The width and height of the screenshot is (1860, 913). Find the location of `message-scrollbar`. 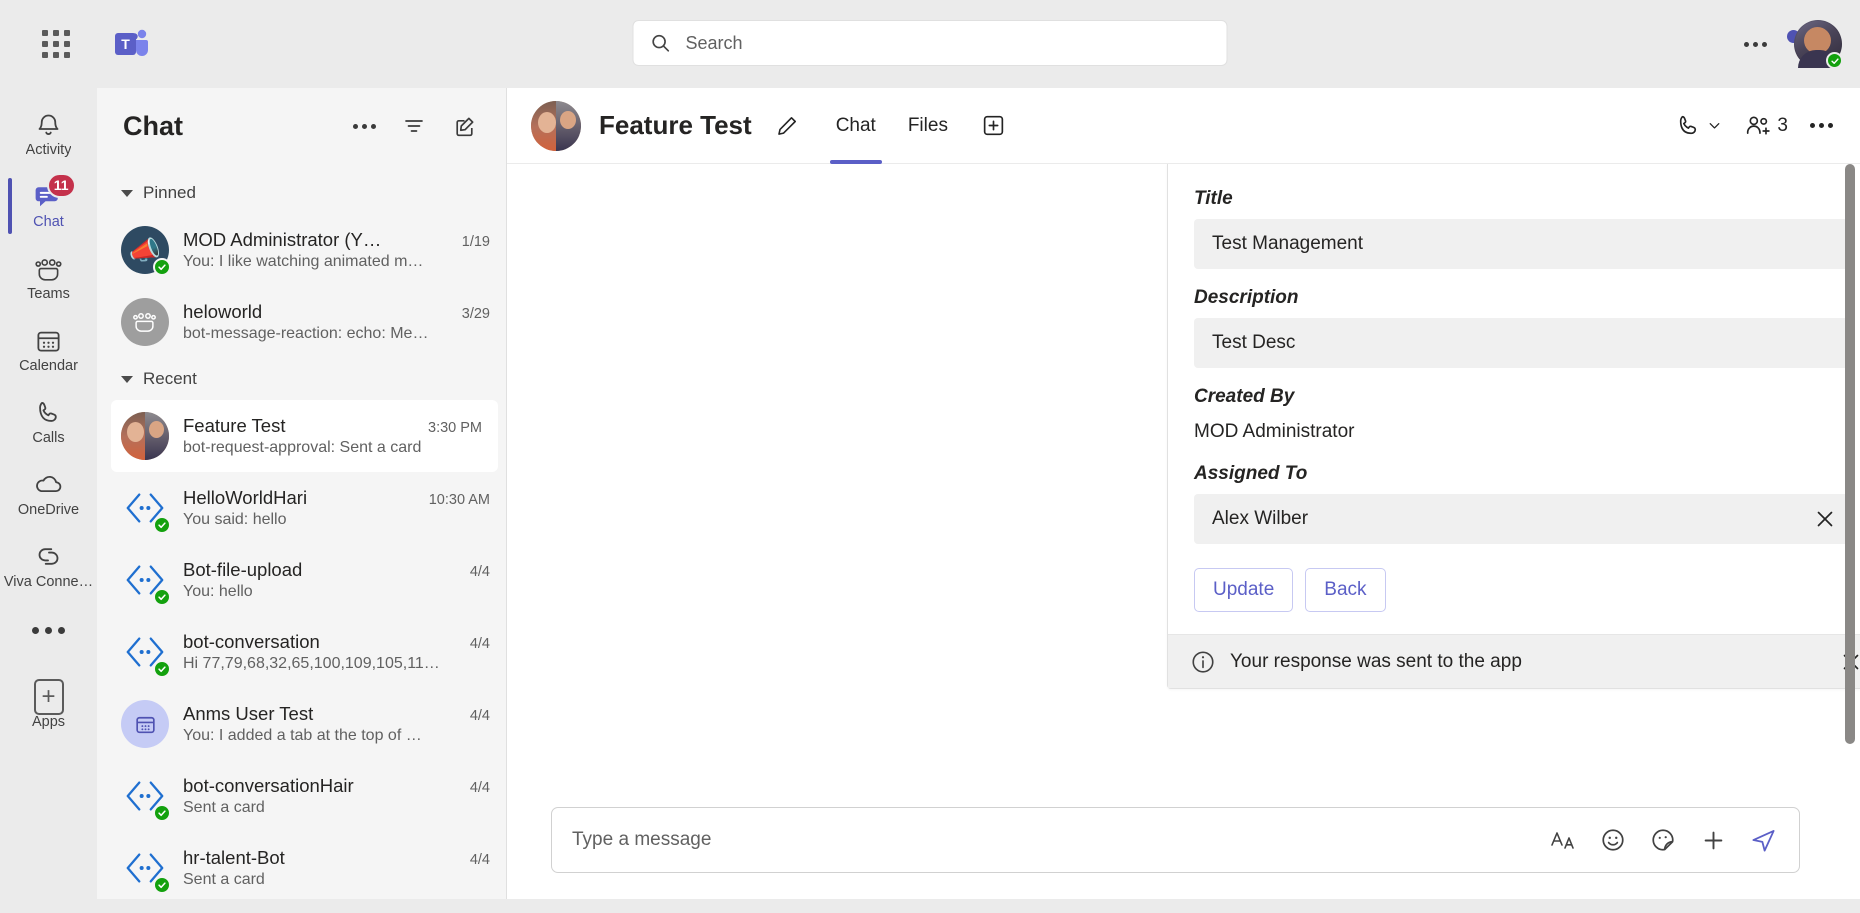

message-scrollbar is located at coordinates (1850, 454).